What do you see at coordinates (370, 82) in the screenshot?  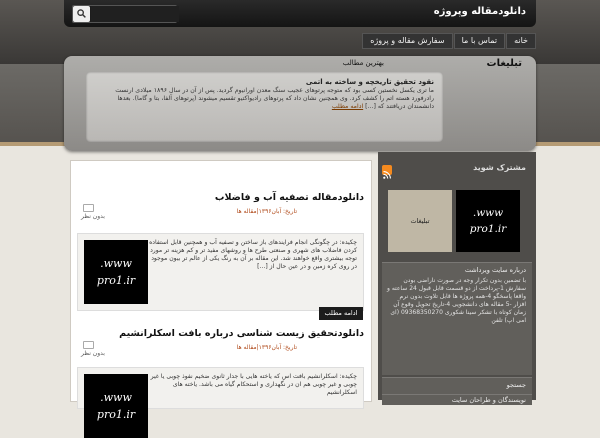 I see `best-post-heading: نقود تحقیق تاریخچه و ساخته به اتمی` at bounding box center [370, 82].